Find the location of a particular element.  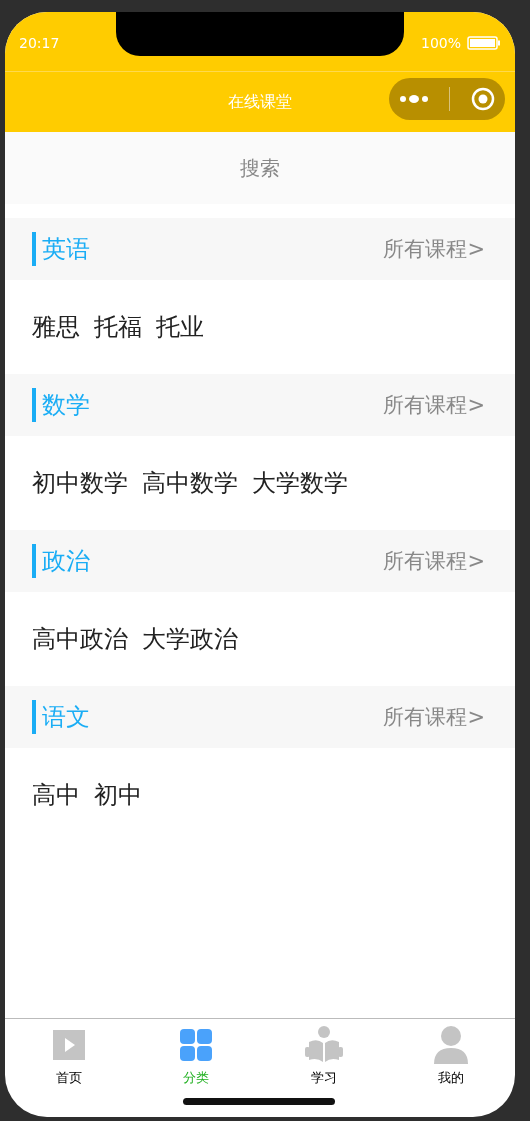

course-link: 大学数学 is located at coordinates (300, 483).